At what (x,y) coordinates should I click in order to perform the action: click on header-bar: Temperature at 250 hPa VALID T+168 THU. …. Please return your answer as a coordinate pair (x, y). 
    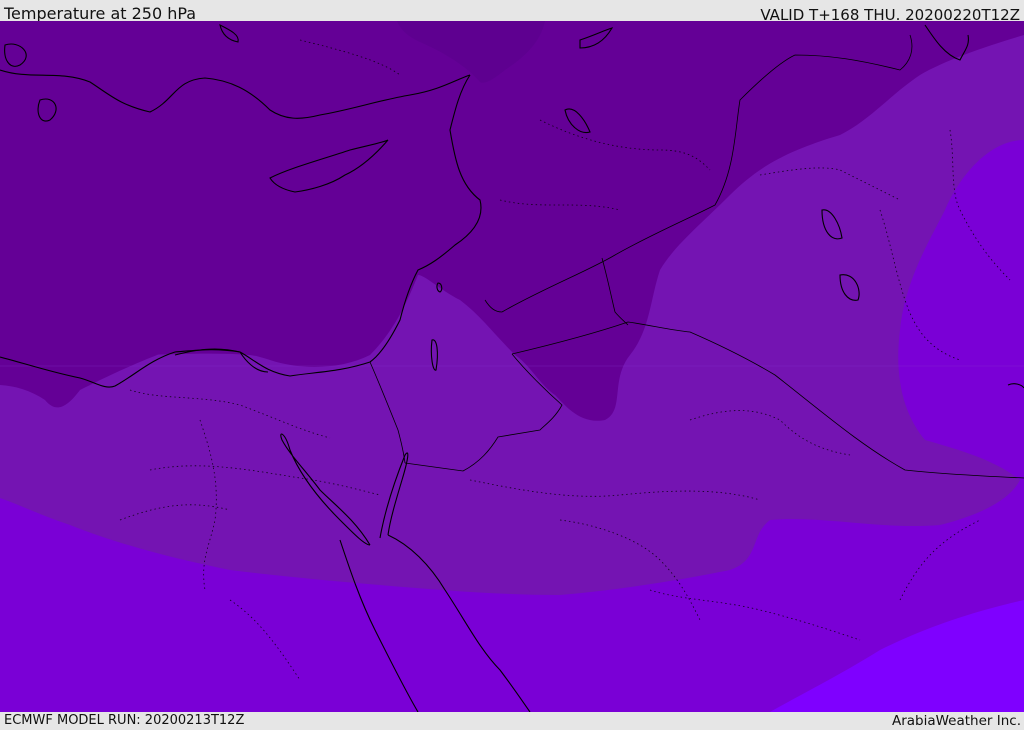
    Looking at the image, I should click on (512, 12).